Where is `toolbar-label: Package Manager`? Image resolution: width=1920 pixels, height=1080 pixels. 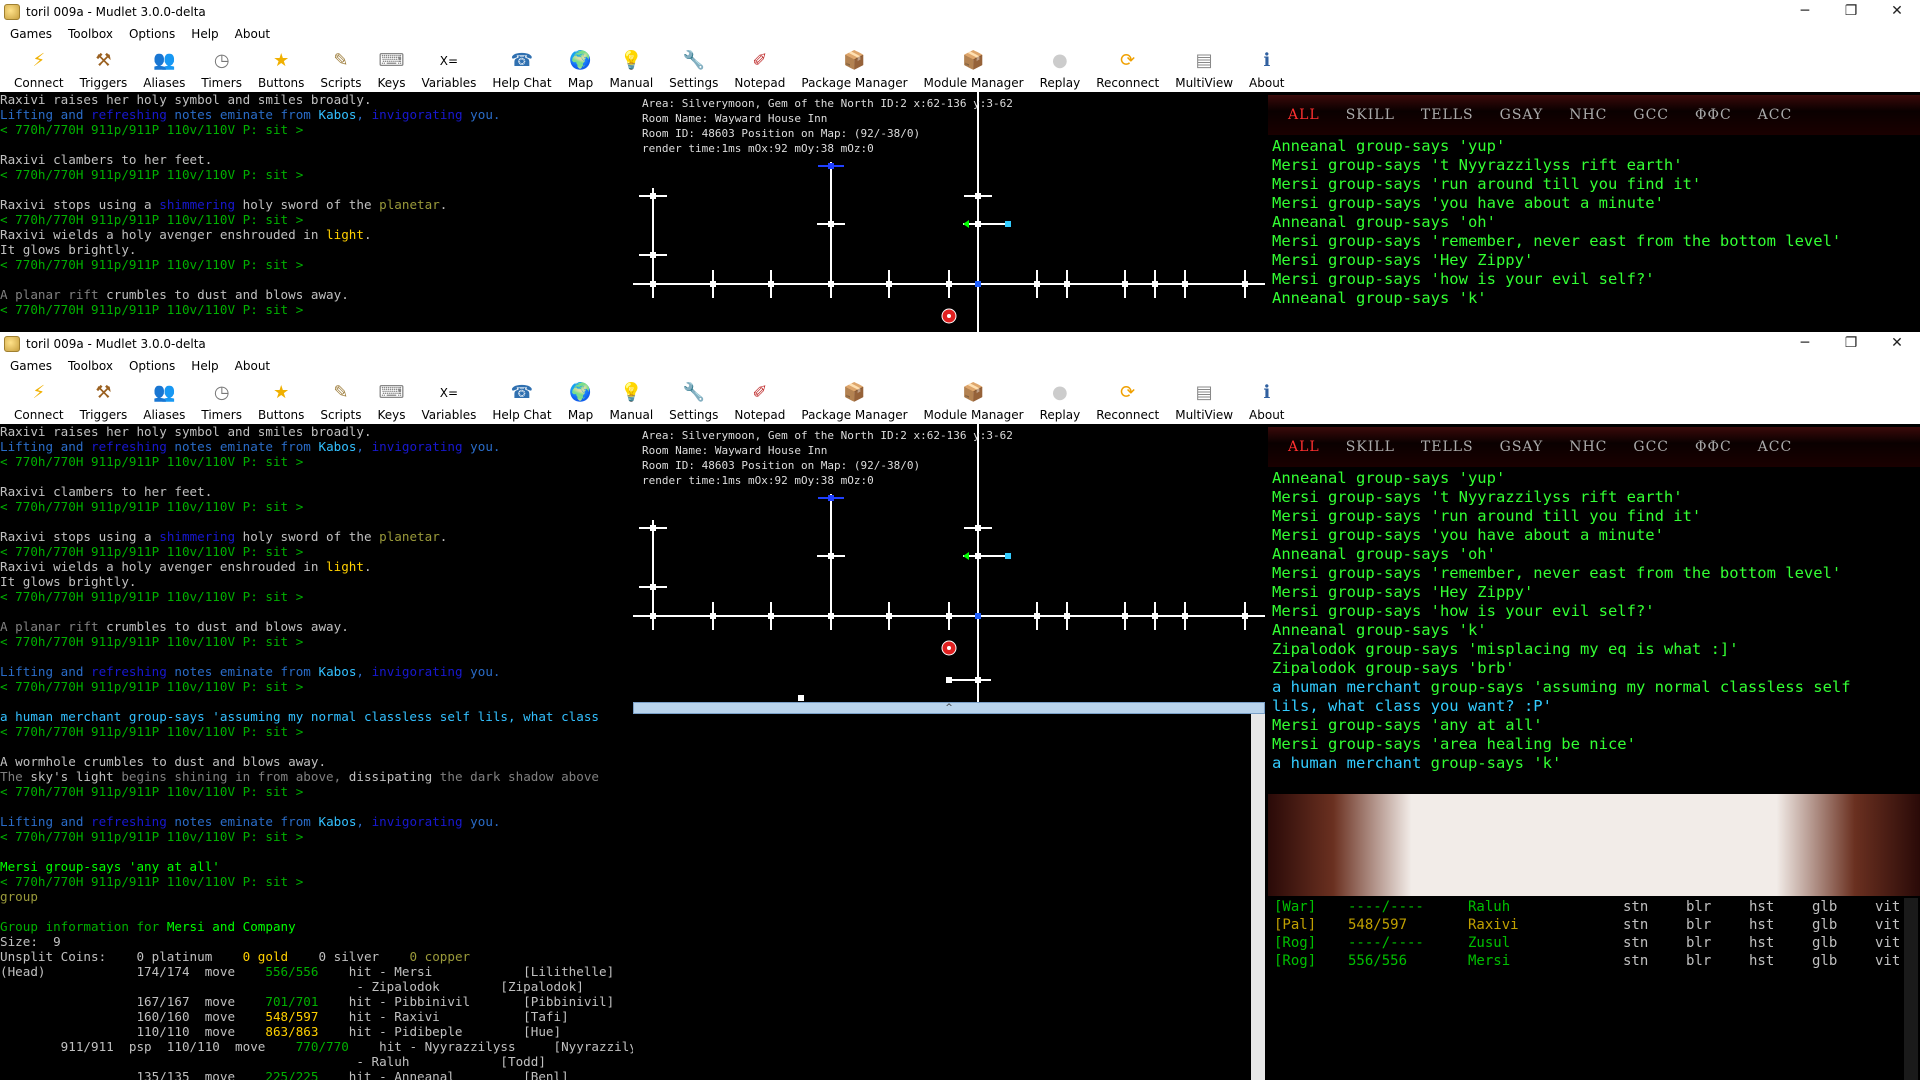 toolbar-label: Package Manager is located at coordinates (854, 83).